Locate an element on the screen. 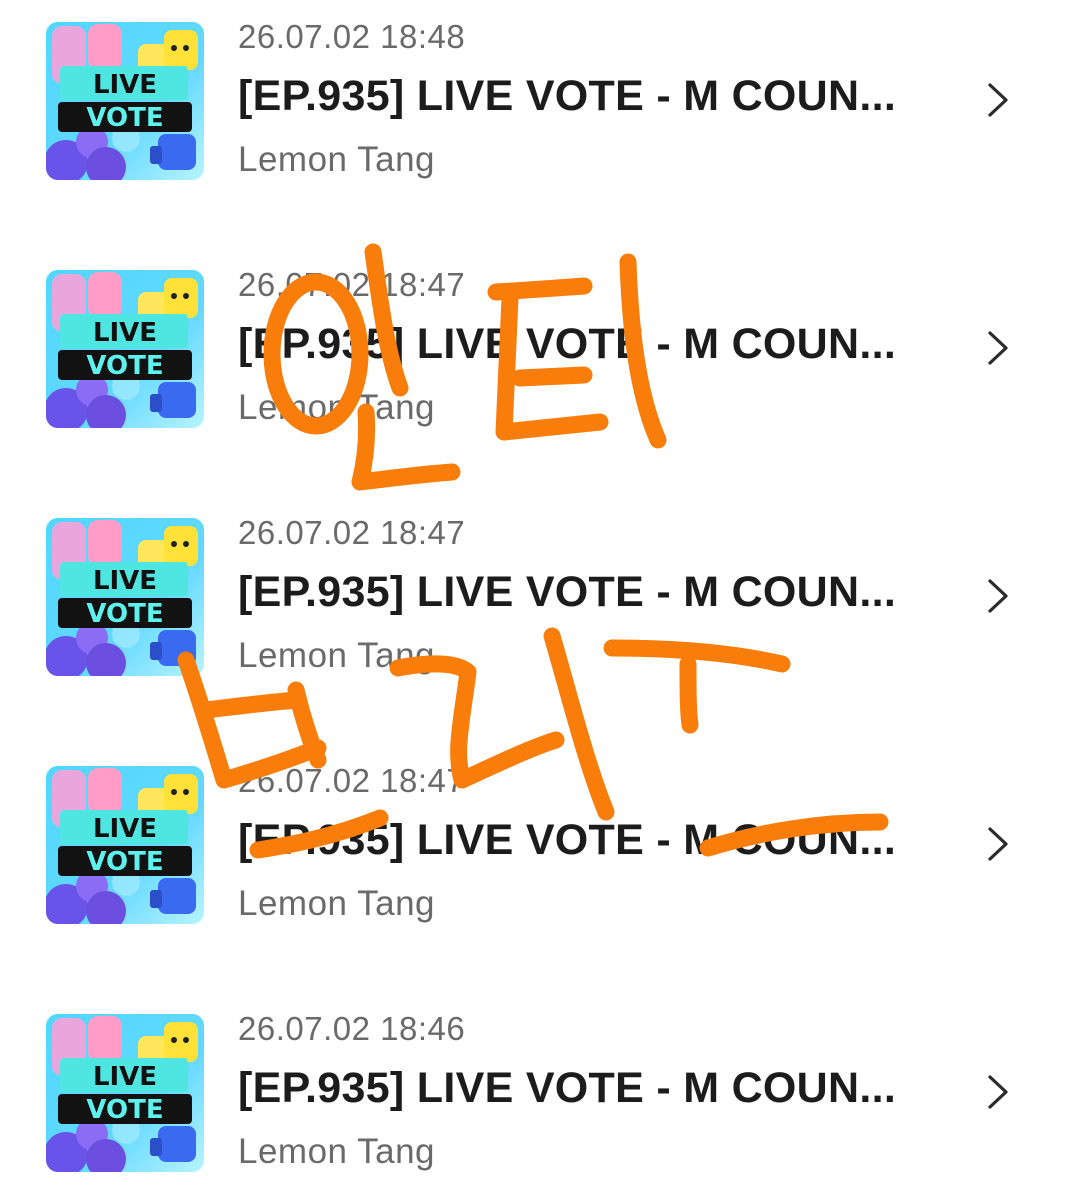  item-date: 26.07.02 18:48 is located at coordinates (352, 36).